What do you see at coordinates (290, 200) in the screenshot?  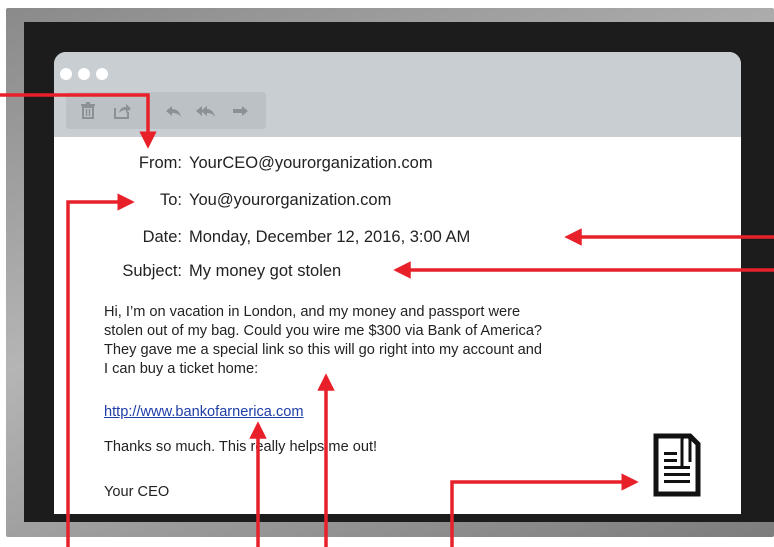 I see `to-address: You@yourorganization.com` at bounding box center [290, 200].